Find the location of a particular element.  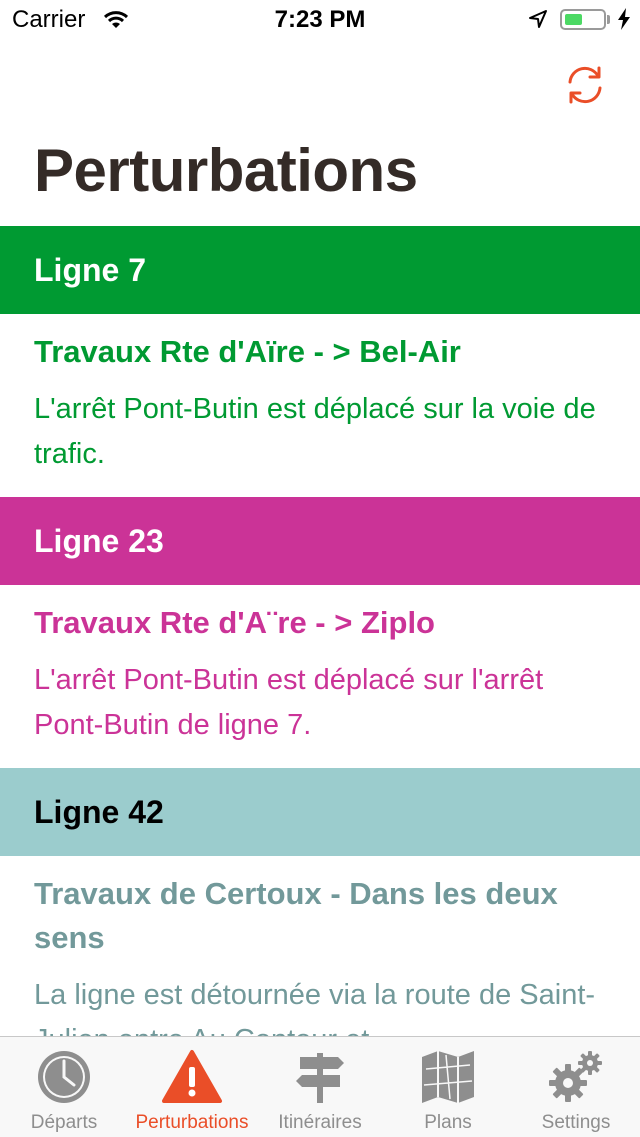

tab-label: Perturbations is located at coordinates (192, 1122).